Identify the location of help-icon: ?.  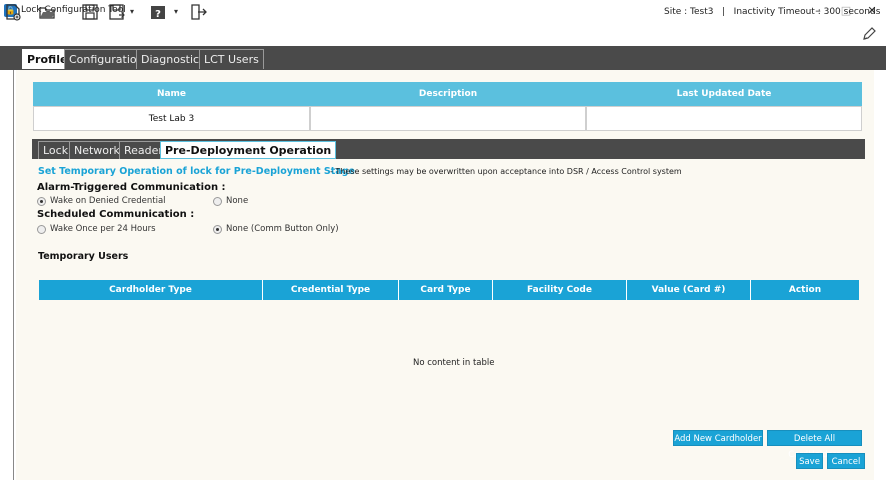
(158, 12).